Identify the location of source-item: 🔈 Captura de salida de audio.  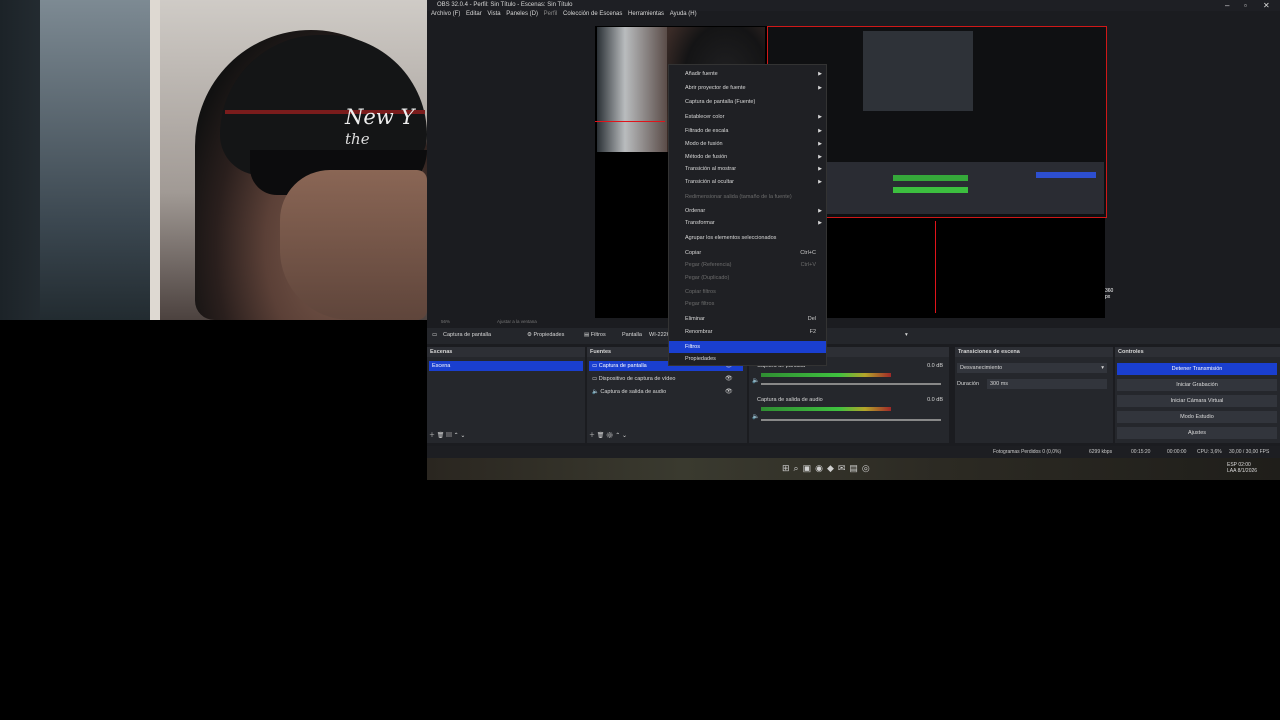
(666, 392).